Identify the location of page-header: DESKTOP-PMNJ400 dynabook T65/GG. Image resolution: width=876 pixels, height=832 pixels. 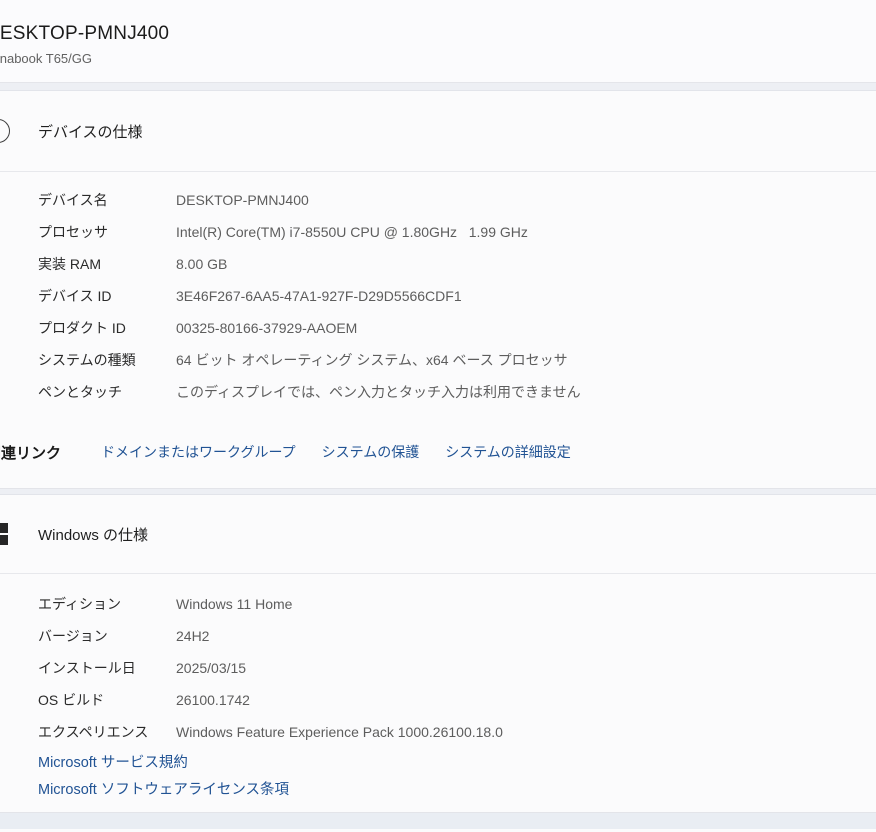
(438, 41).